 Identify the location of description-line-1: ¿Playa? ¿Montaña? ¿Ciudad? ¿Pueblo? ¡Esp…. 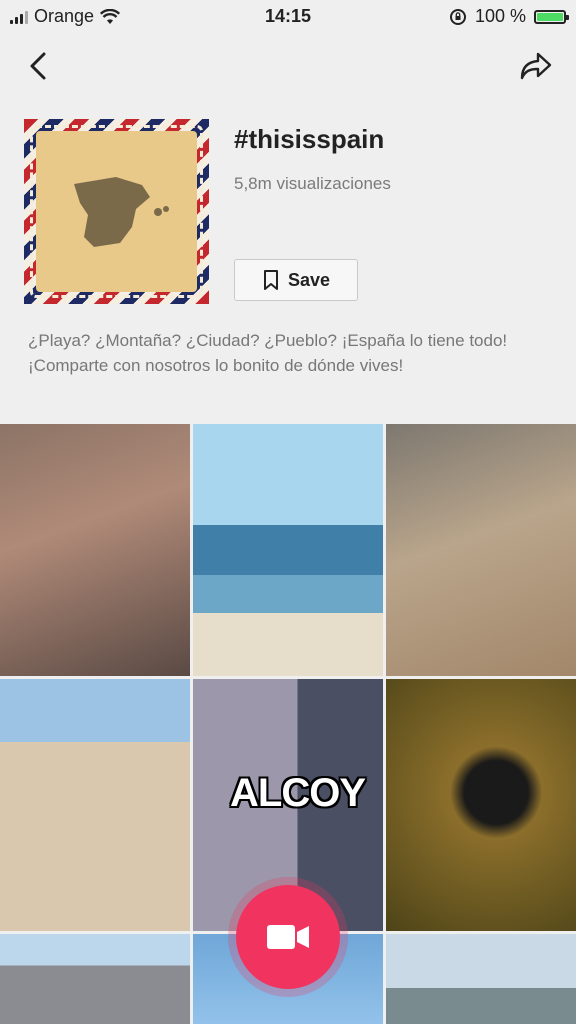
(268, 340).